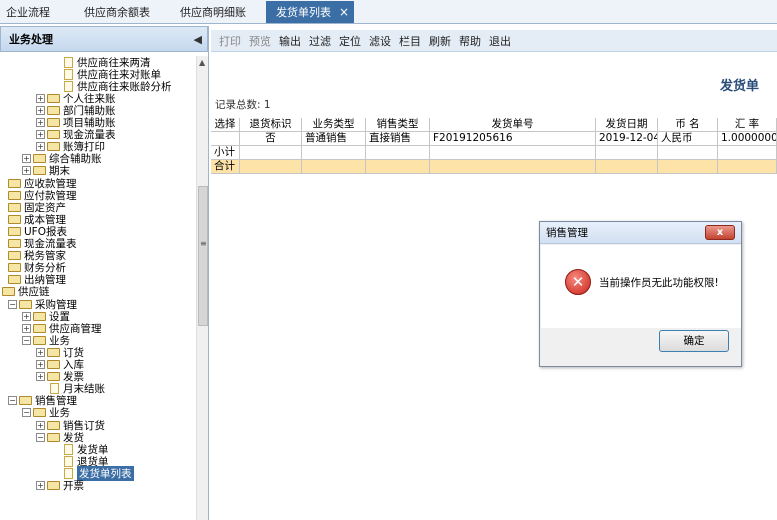 This screenshot has height=520, width=777. I want to click on tree-node-label: 开票, so click(73, 486).